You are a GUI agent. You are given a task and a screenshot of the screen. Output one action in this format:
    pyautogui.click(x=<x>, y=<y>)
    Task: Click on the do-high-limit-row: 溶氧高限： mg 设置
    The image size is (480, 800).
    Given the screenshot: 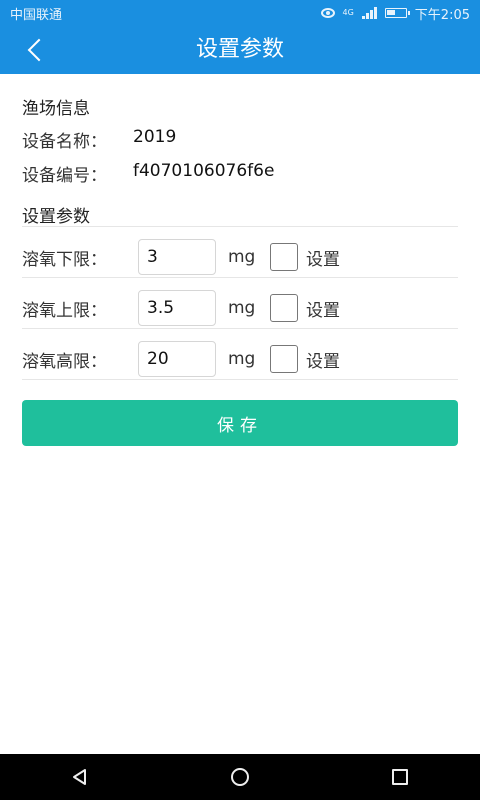 What is the action you would take?
    pyautogui.click(x=240, y=359)
    